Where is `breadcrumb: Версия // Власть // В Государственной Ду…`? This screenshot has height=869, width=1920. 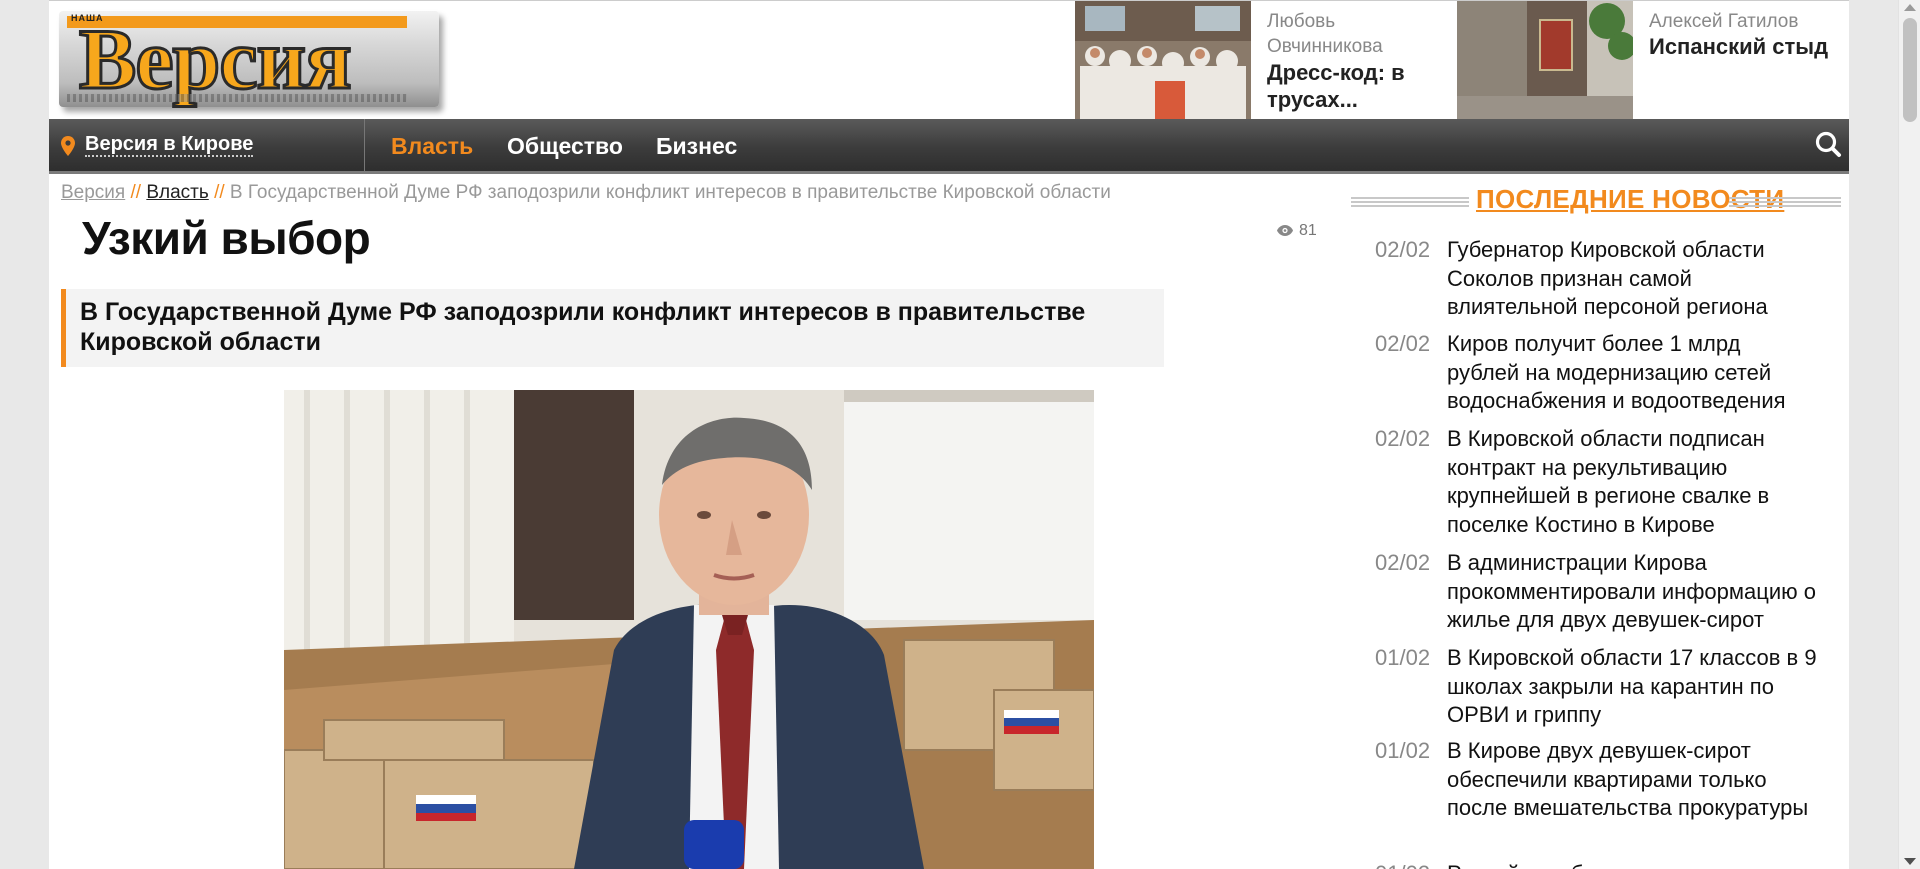
breadcrumb: Версия // Власть // В Государственной Ду… is located at coordinates (586, 193).